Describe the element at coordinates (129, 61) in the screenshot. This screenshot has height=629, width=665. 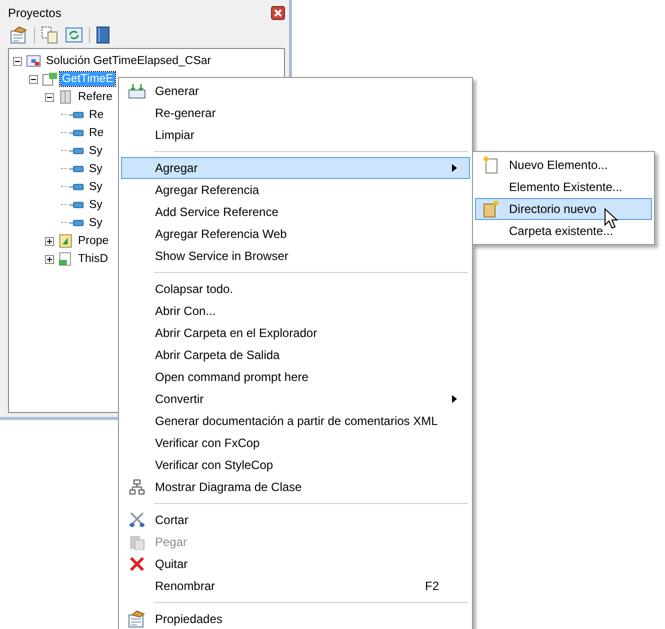
I see `tree-item: Solución GetTimeElapsed_CSar` at that location.